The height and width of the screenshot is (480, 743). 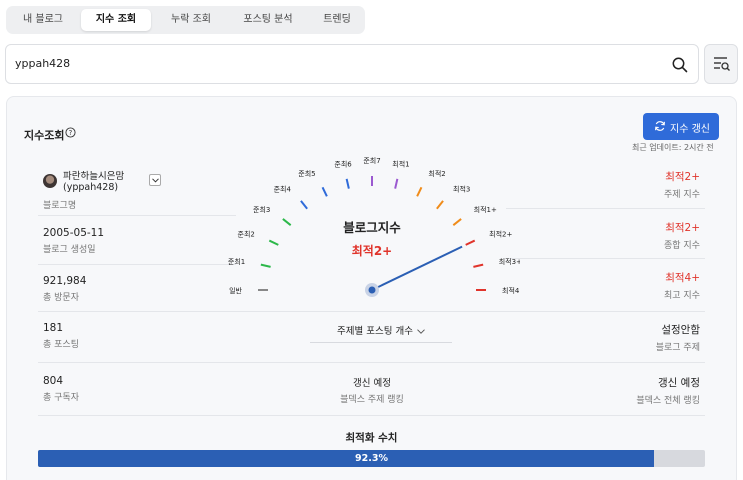 What do you see at coordinates (673, 147) in the screenshot?
I see `last-updated-text: 최근 업데이트: 2시간 전` at bounding box center [673, 147].